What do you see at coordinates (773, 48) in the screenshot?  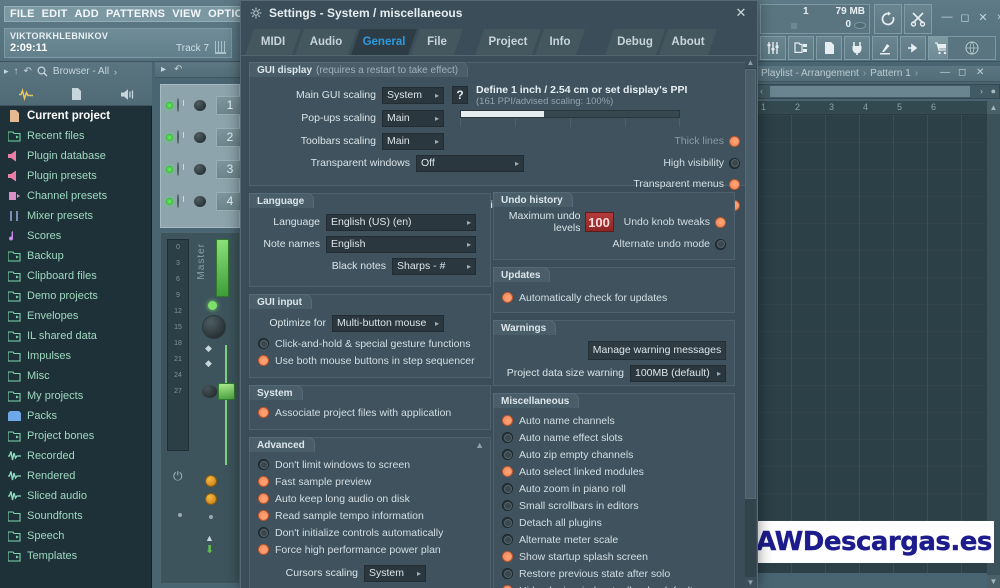 I see `mixer-tool-button` at bounding box center [773, 48].